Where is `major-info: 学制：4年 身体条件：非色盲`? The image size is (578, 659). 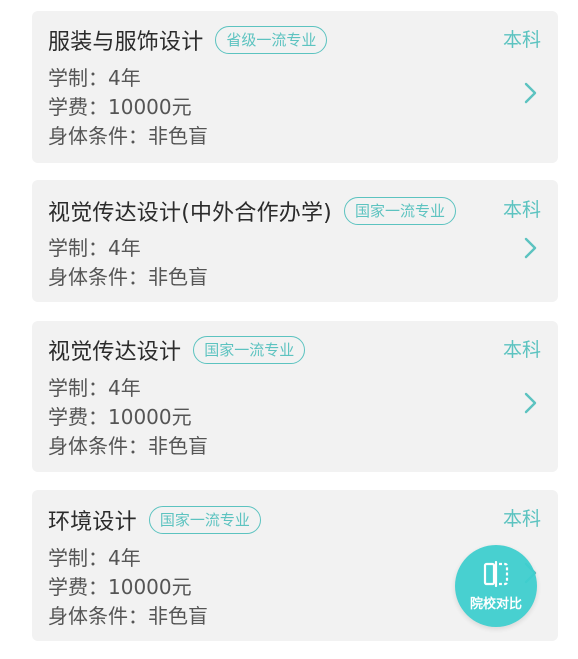 major-info: 学制：4年 身体条件：非色盲 is located at coordinates (128, 263).